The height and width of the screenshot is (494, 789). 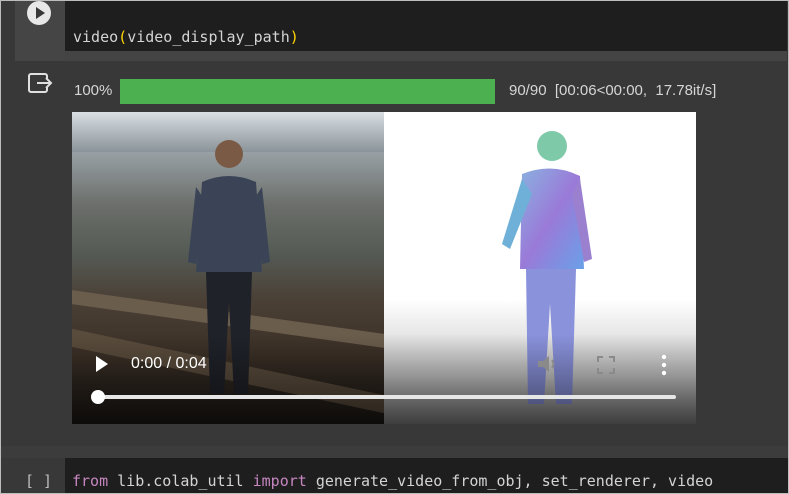 What do you see at coordinates (426, 56) in the screenshot?
I see `code-scrollbar` at bounding box center [426, 56].